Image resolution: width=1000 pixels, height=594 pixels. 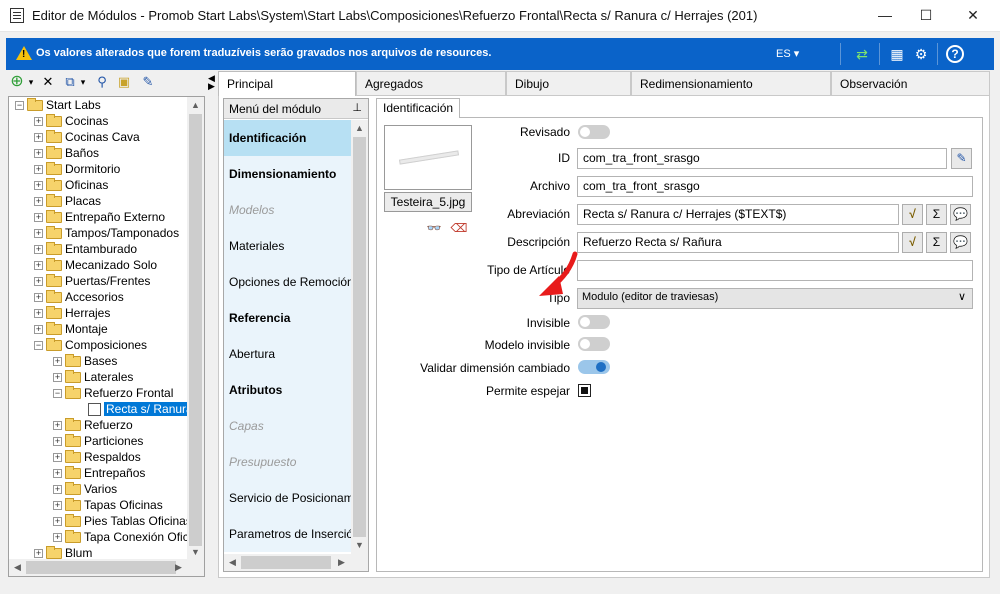 What do you see at coordinates (594, 322) in the screenshot?
I see `invisible-toggle` at bounding box center [594, 322].